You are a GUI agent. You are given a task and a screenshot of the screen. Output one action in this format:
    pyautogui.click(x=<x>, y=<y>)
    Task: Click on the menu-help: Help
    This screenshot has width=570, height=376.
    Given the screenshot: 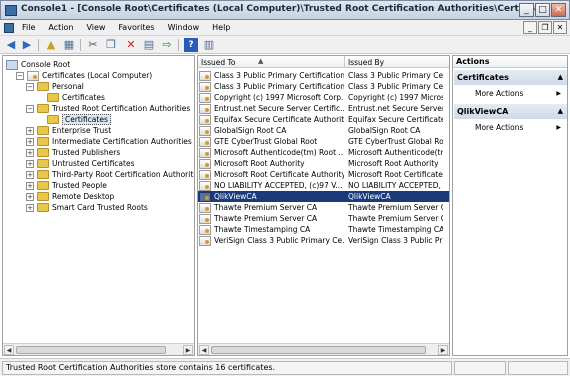 What is the action you would take?
    pyautogui.click(x=221, y=27)
    